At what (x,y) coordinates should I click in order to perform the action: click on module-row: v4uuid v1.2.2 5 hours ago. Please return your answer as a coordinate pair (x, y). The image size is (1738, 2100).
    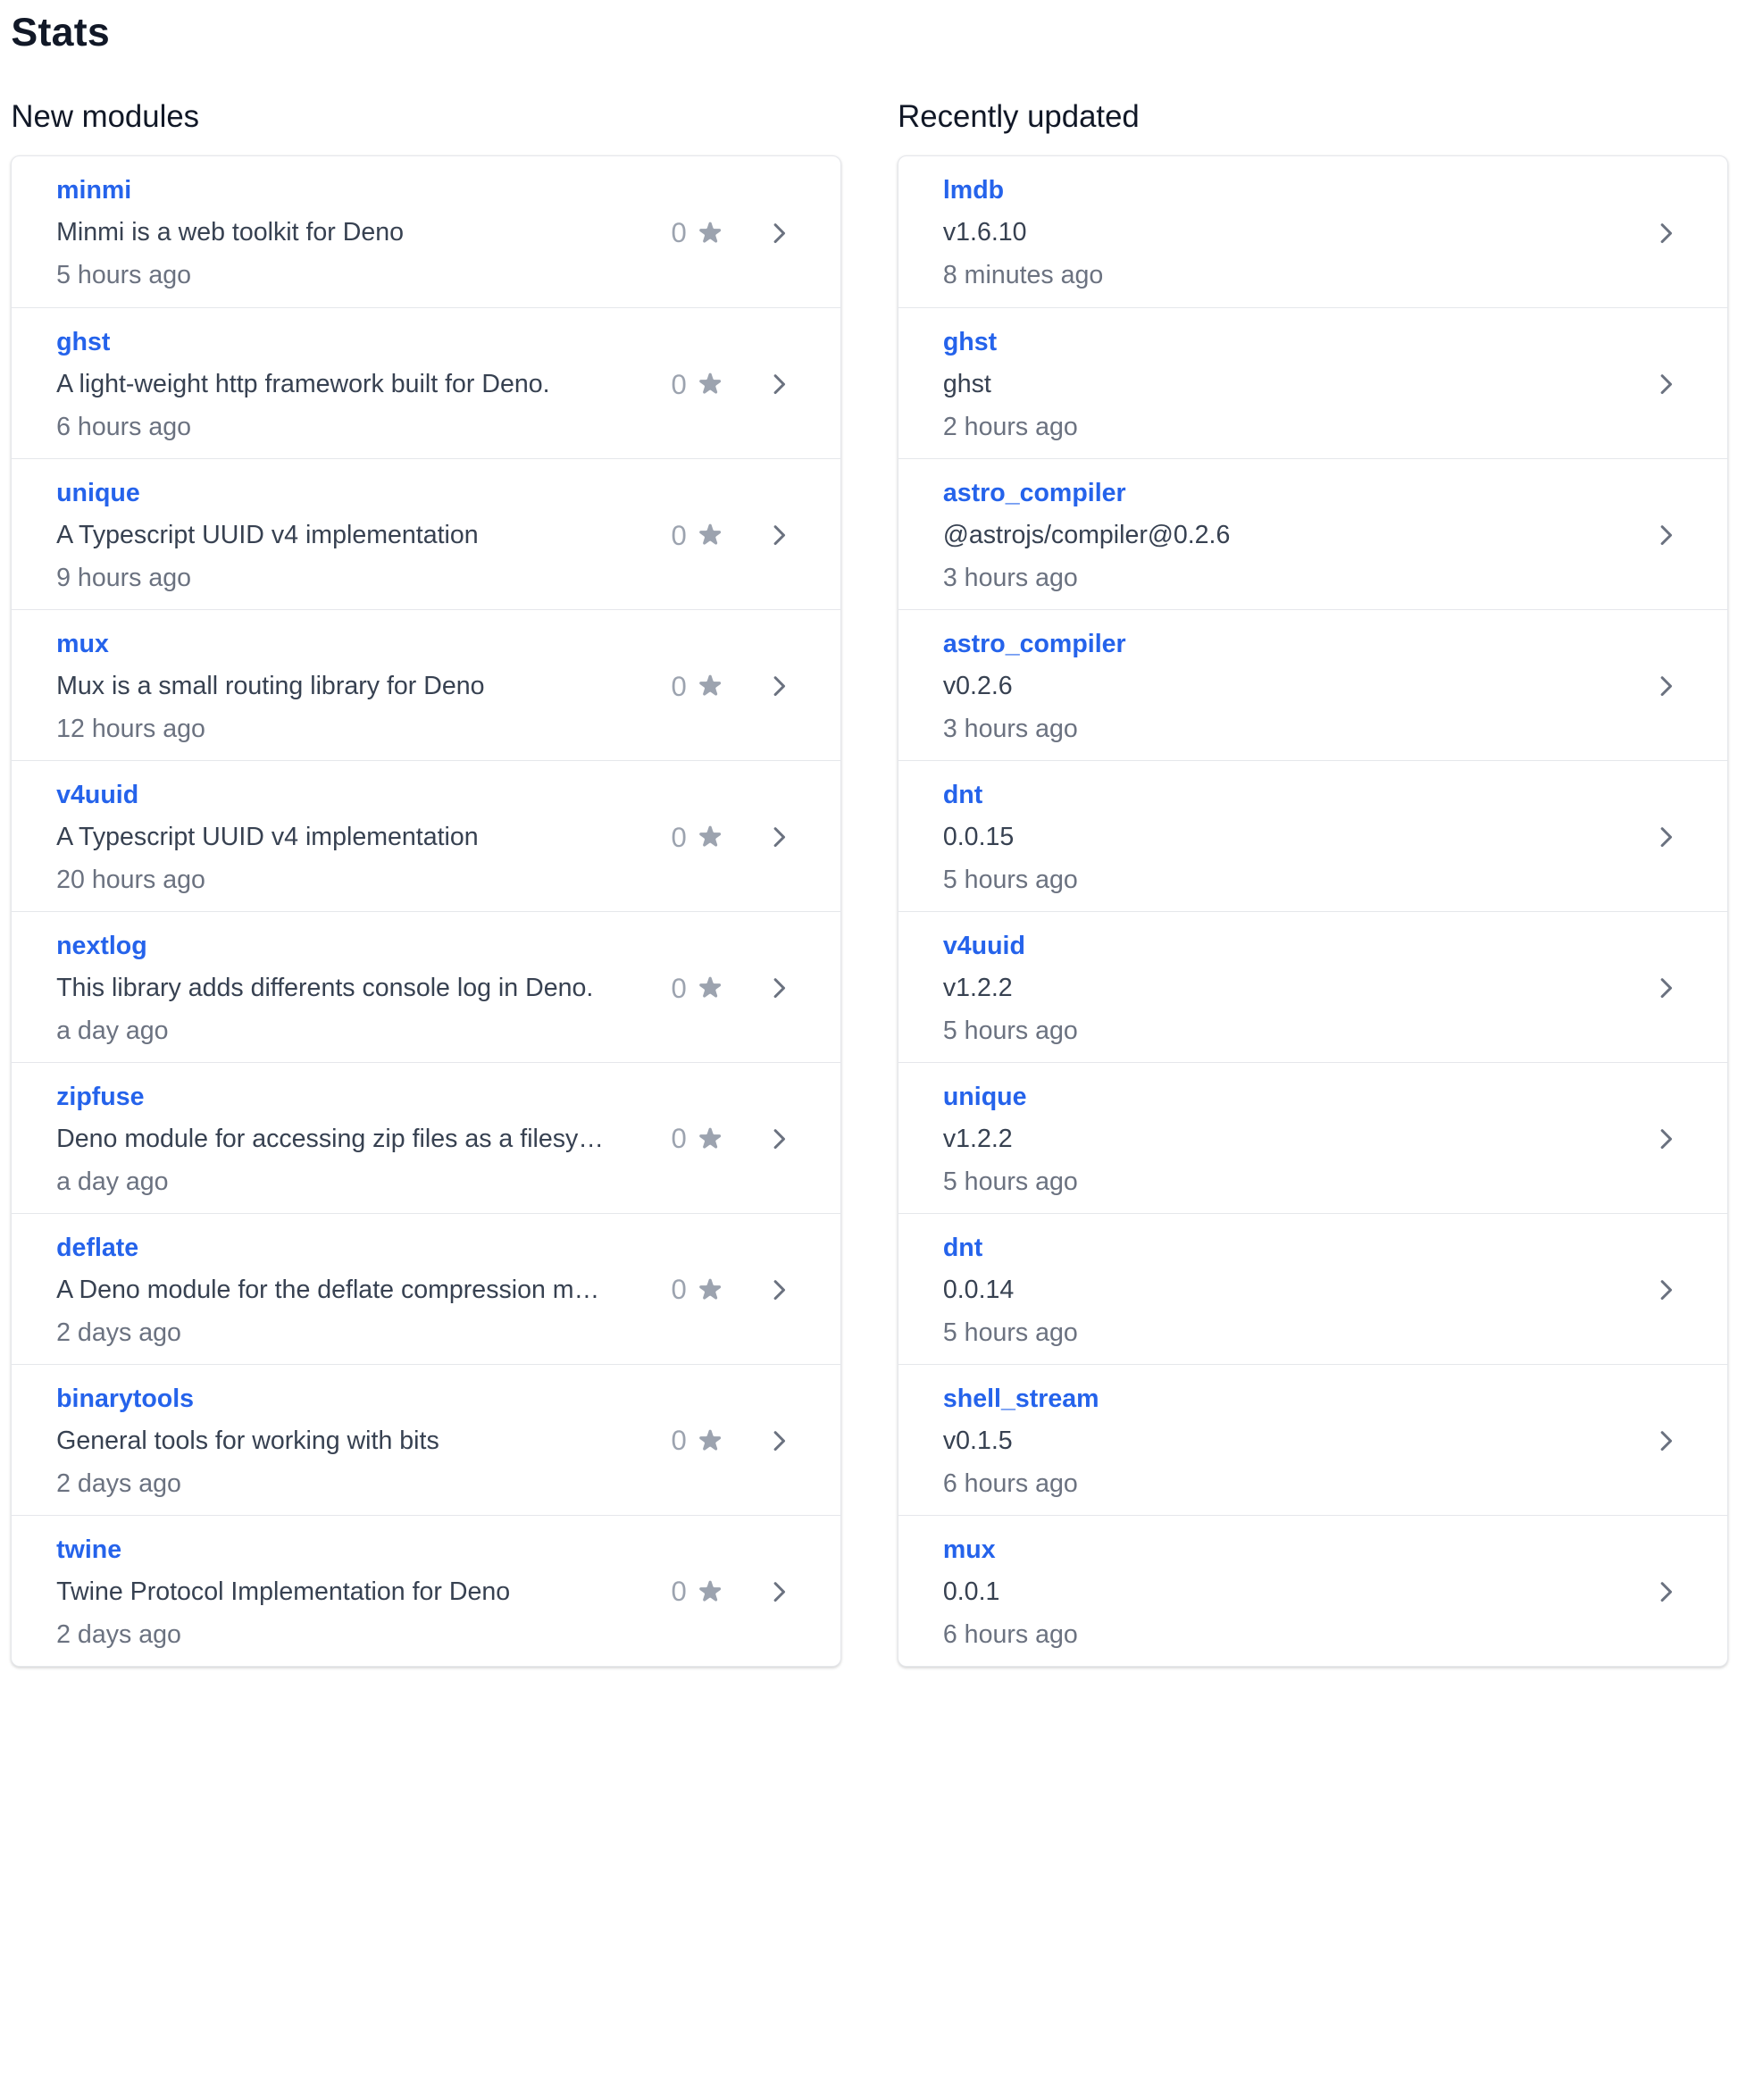
    Looking at the image, I should click on (1312, 986).